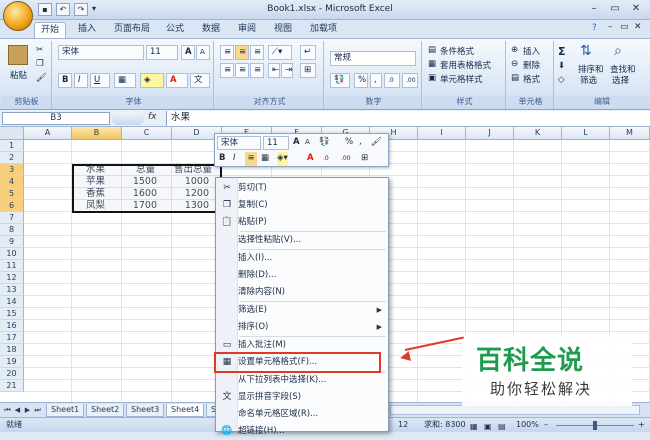 This screenshot has height=440, width=650. Describe the element at coordinates (302, 310) in the screenshot. I see `menu-item-7: 筛选(E) ▶` at that location.